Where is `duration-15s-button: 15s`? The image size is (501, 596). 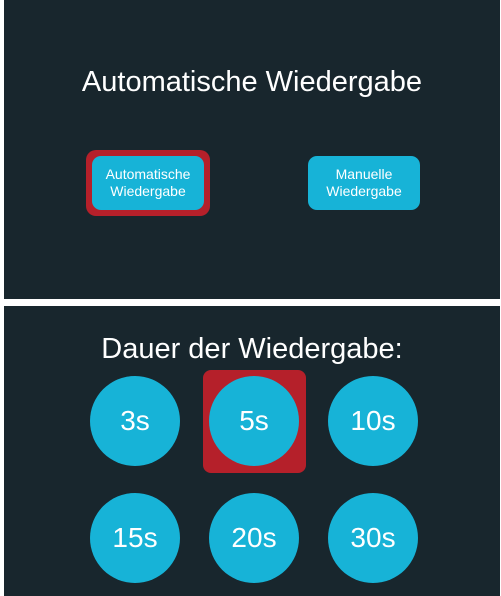
duration-15s-button: 15s is located at coordinates (135, 538).